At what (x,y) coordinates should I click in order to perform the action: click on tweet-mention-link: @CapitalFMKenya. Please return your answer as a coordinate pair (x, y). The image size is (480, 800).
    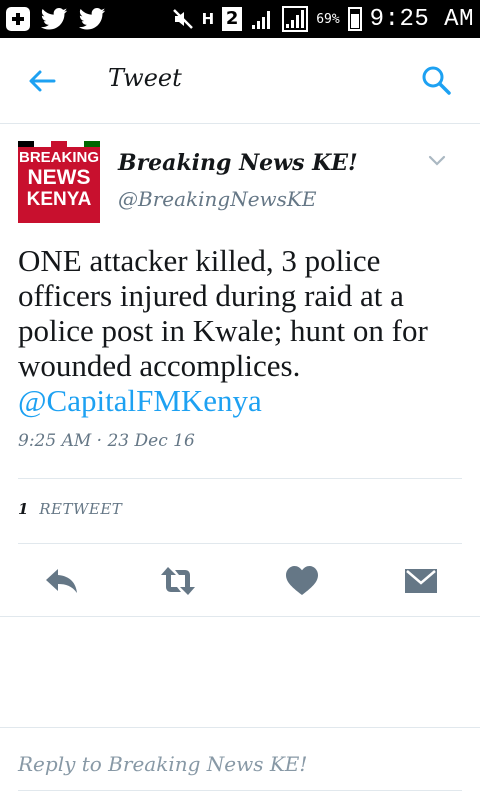
    Looking at the image, I should click on (243, 400).